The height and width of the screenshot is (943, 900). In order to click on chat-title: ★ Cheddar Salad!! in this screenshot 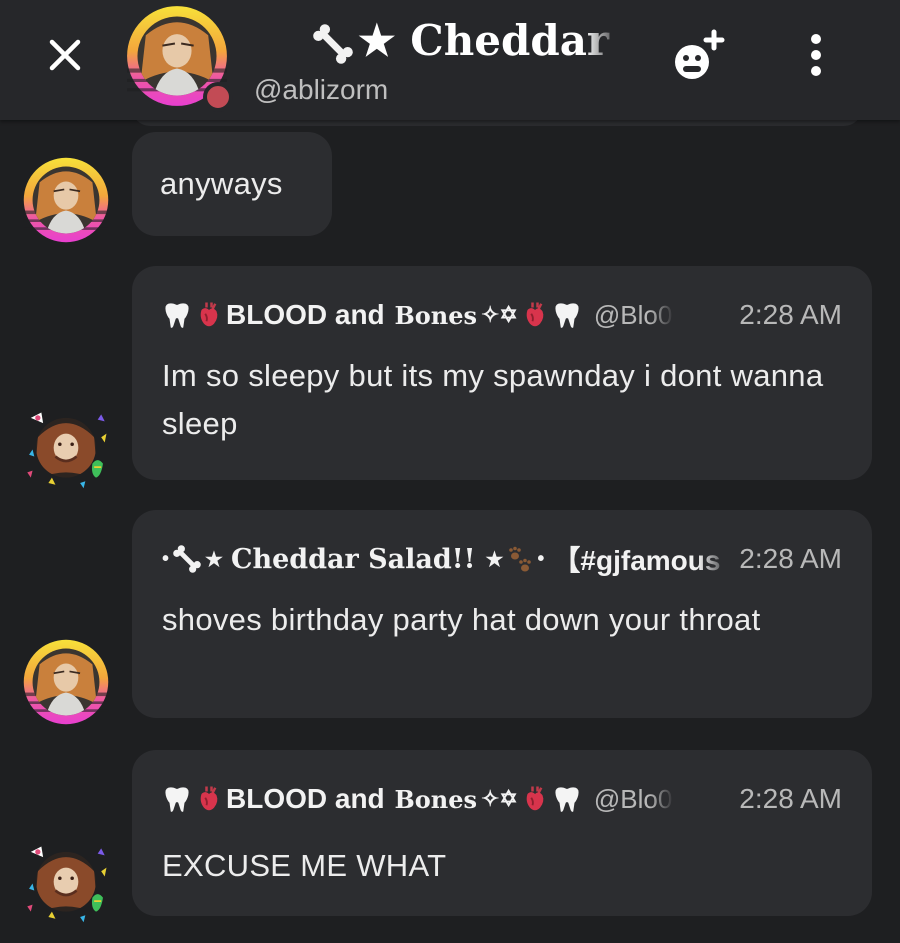, I will do `click(466, 42)`.